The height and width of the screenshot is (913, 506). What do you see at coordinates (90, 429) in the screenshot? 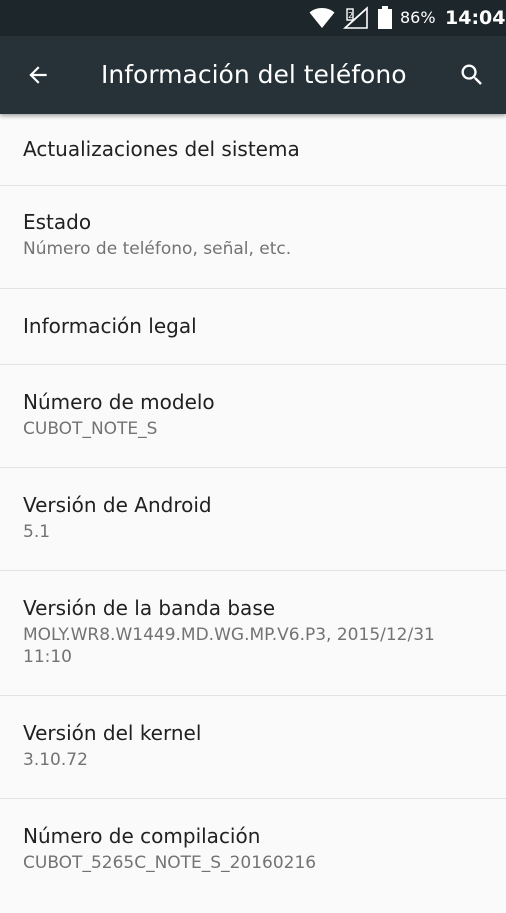
I see `list-item-summary: CUBOT_NOTE_S` at bounding box center [90, 429].